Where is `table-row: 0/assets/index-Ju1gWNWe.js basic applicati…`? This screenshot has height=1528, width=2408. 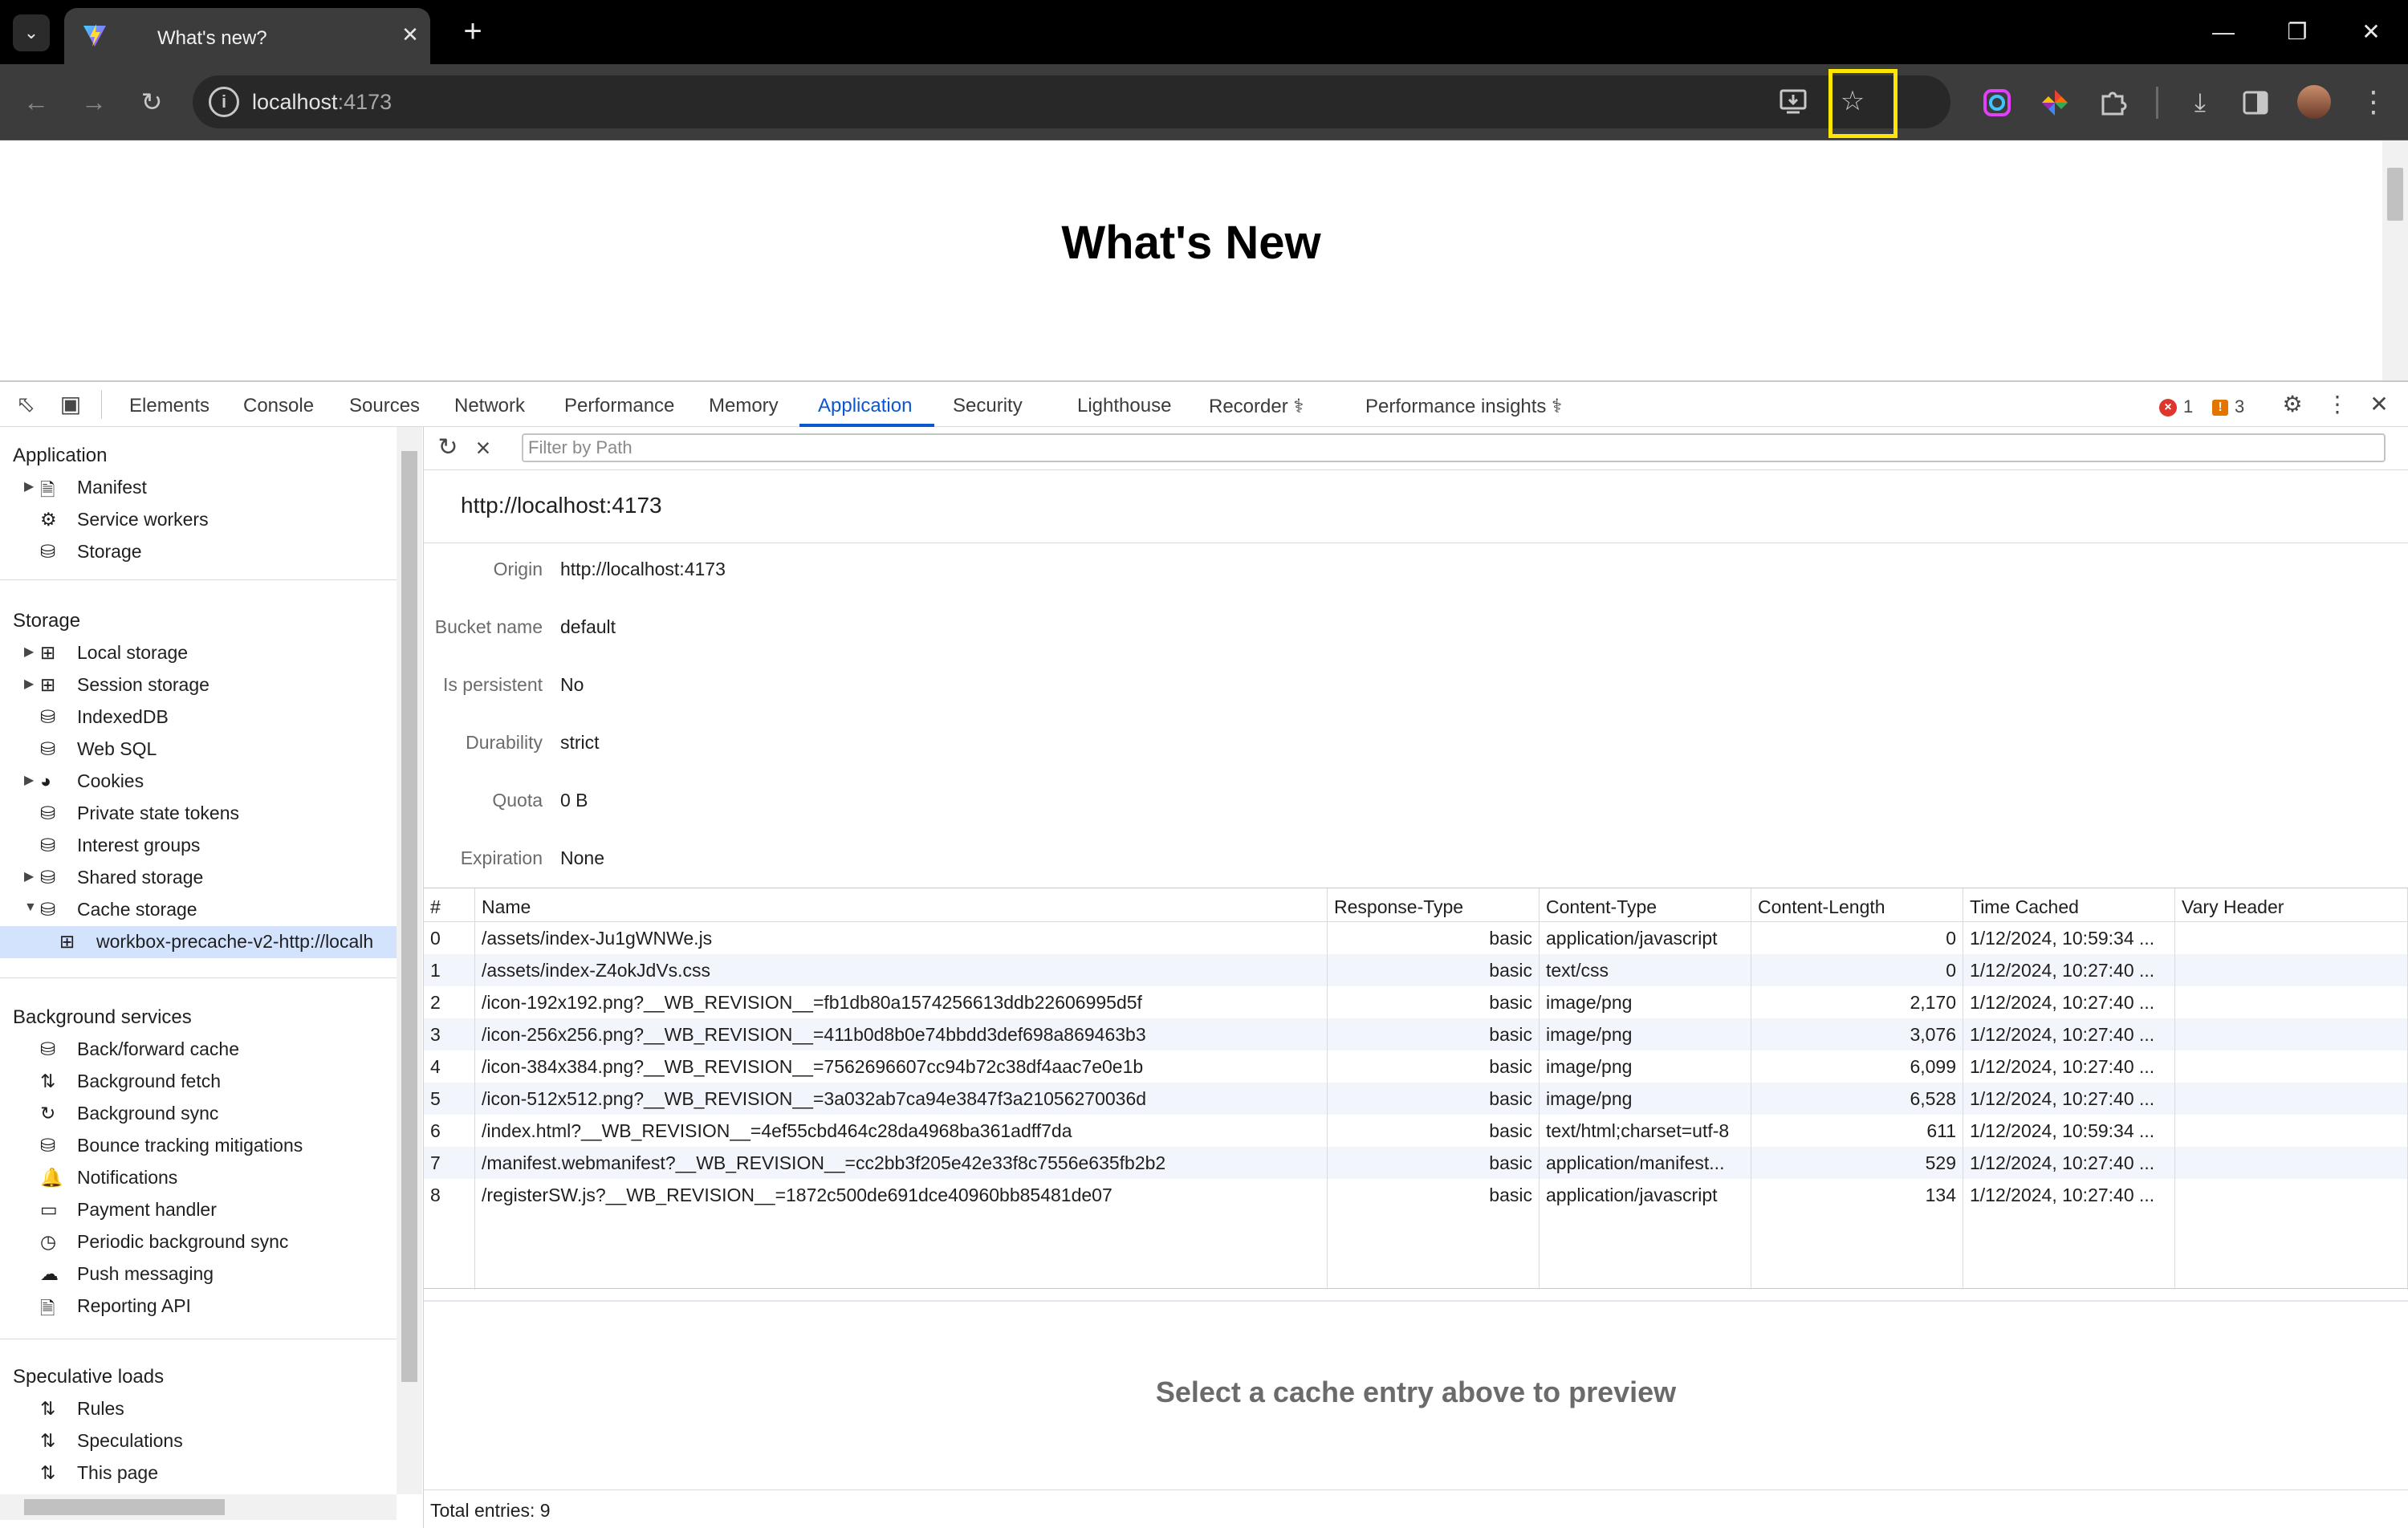
table-row: 0/assets/index-Ju1gWNWe.js basic applicati… is located at coordinates (1416, 938).